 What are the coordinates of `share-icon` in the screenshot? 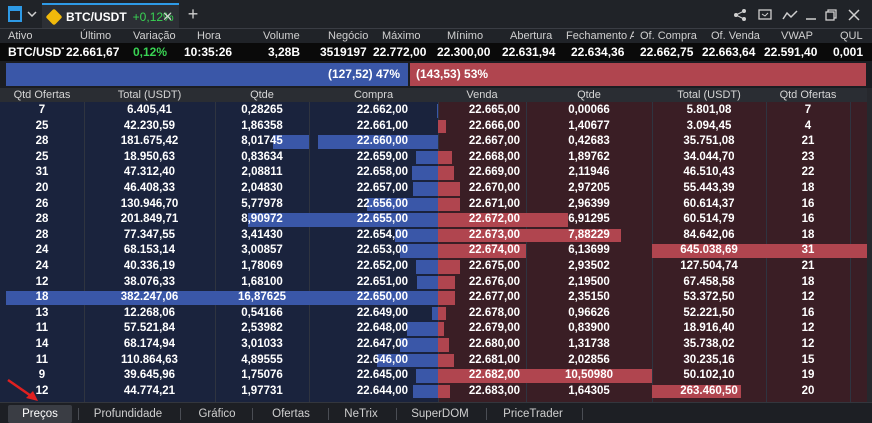 It's located at (740, 15).